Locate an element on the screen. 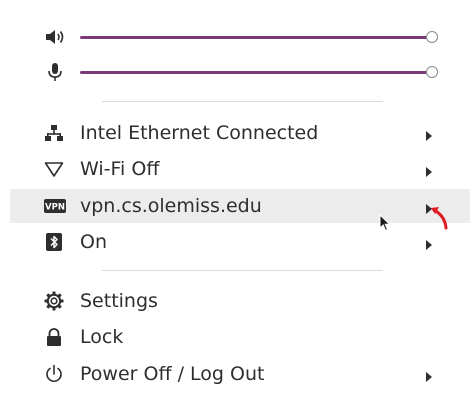 The height and width of the screenshot is (402, 473). volume-slider-row is located at coordinates (236, 37).